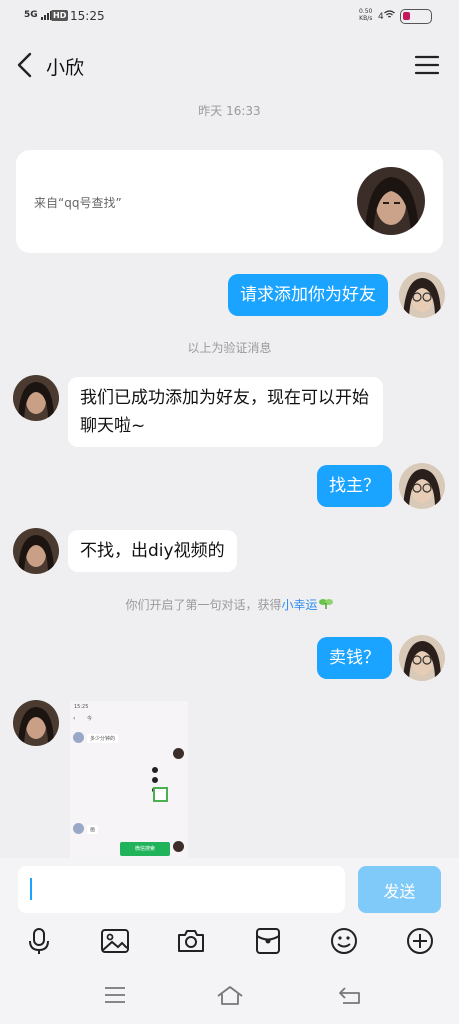 This screenshot has width=459, height=1024. What do you see at coordinates (399, 889) in the screenshot?
I see `send-button: 发送` at bounding box center [399, 889].